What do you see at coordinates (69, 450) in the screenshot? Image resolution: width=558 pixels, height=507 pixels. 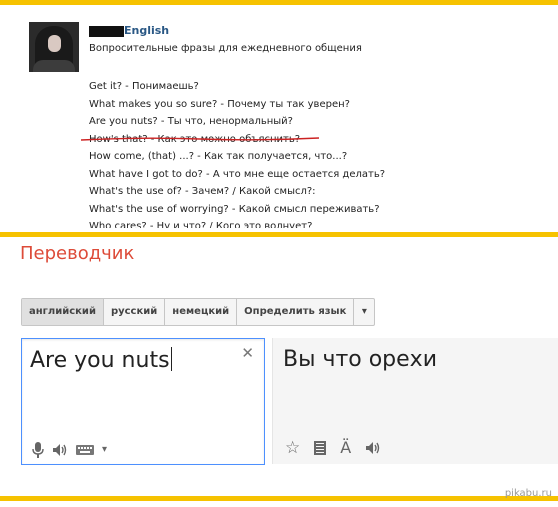 I see `source-toolbar: ▾` at bounding box center [69, 450].